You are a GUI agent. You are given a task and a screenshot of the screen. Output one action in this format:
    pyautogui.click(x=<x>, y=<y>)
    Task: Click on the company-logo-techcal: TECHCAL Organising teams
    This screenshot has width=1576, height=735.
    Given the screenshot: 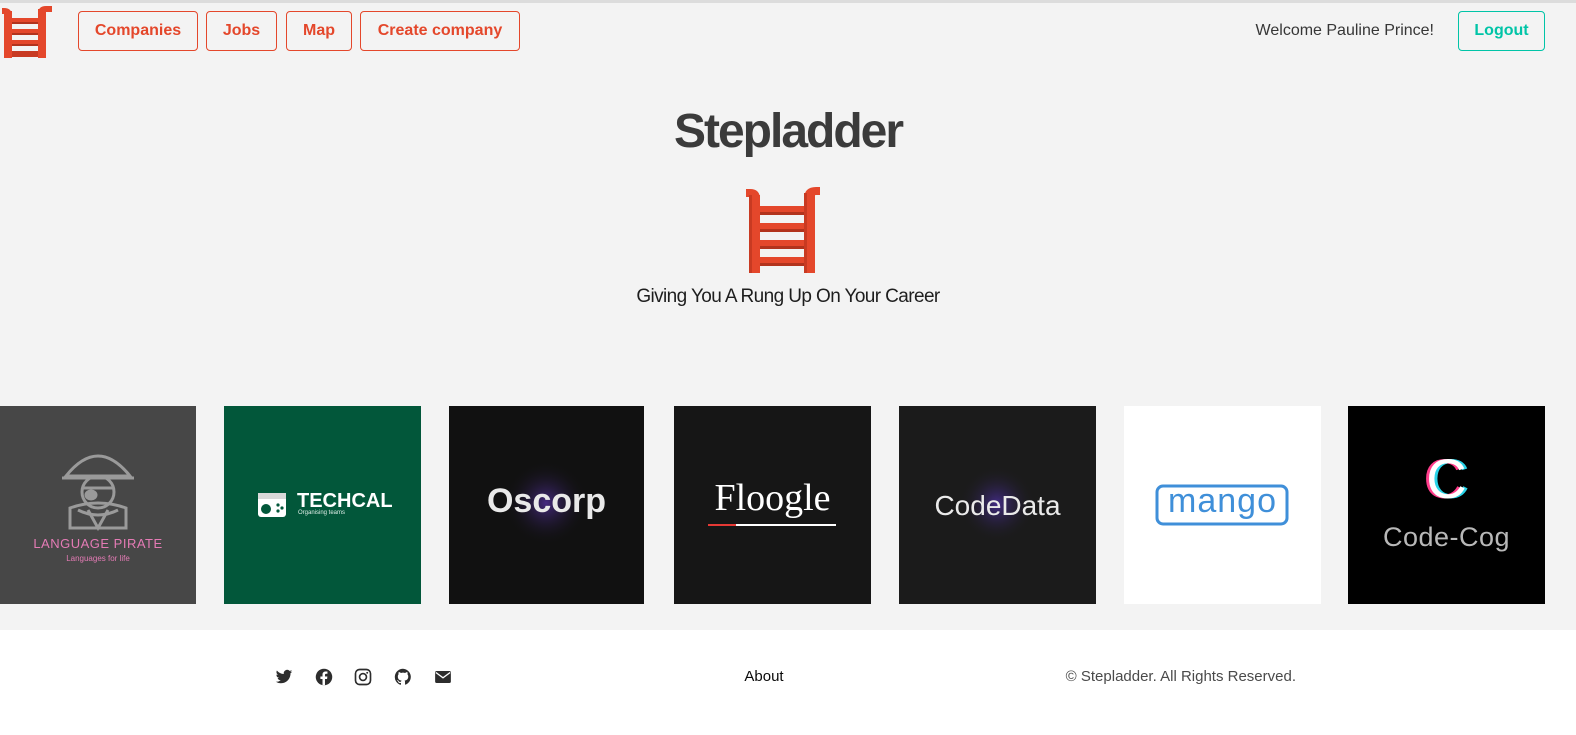 What is the action you would take?
    pyautogui.click(x=322, y=505)
    